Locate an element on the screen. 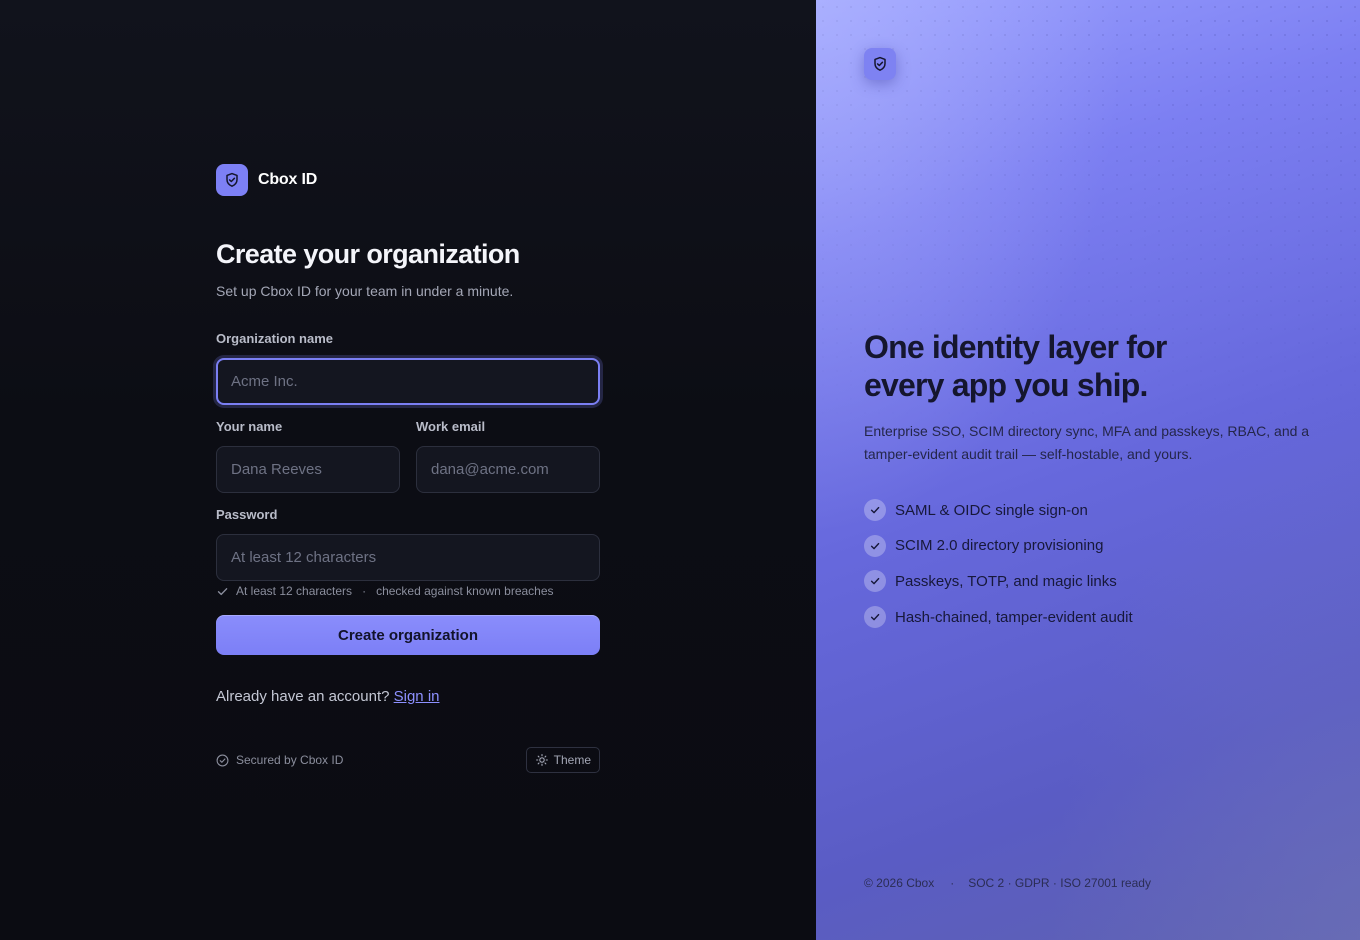 The width and height of the screenshot is (1360, 940). password-label: Password is located at coordinates (247, 514).